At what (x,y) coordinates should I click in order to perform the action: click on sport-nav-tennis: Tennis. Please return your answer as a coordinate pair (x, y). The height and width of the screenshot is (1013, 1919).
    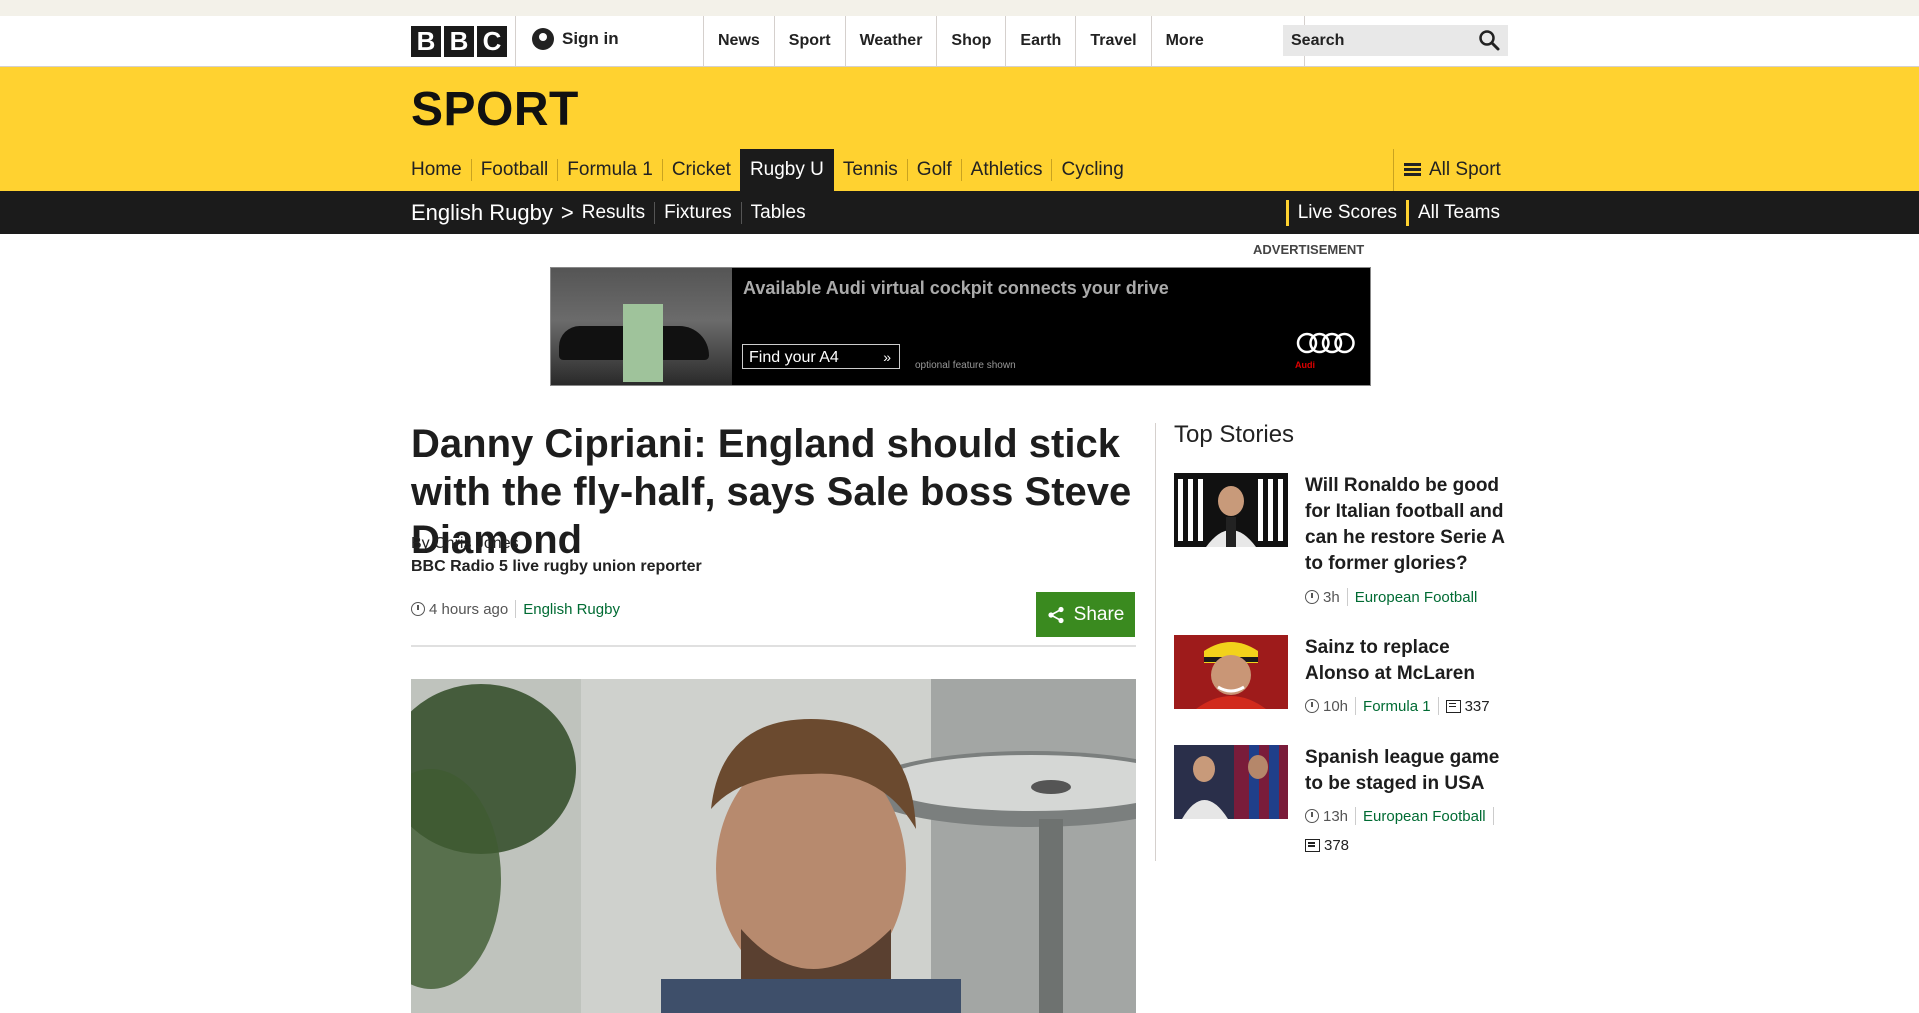
    Looking at the image, I should click on (870, 170).